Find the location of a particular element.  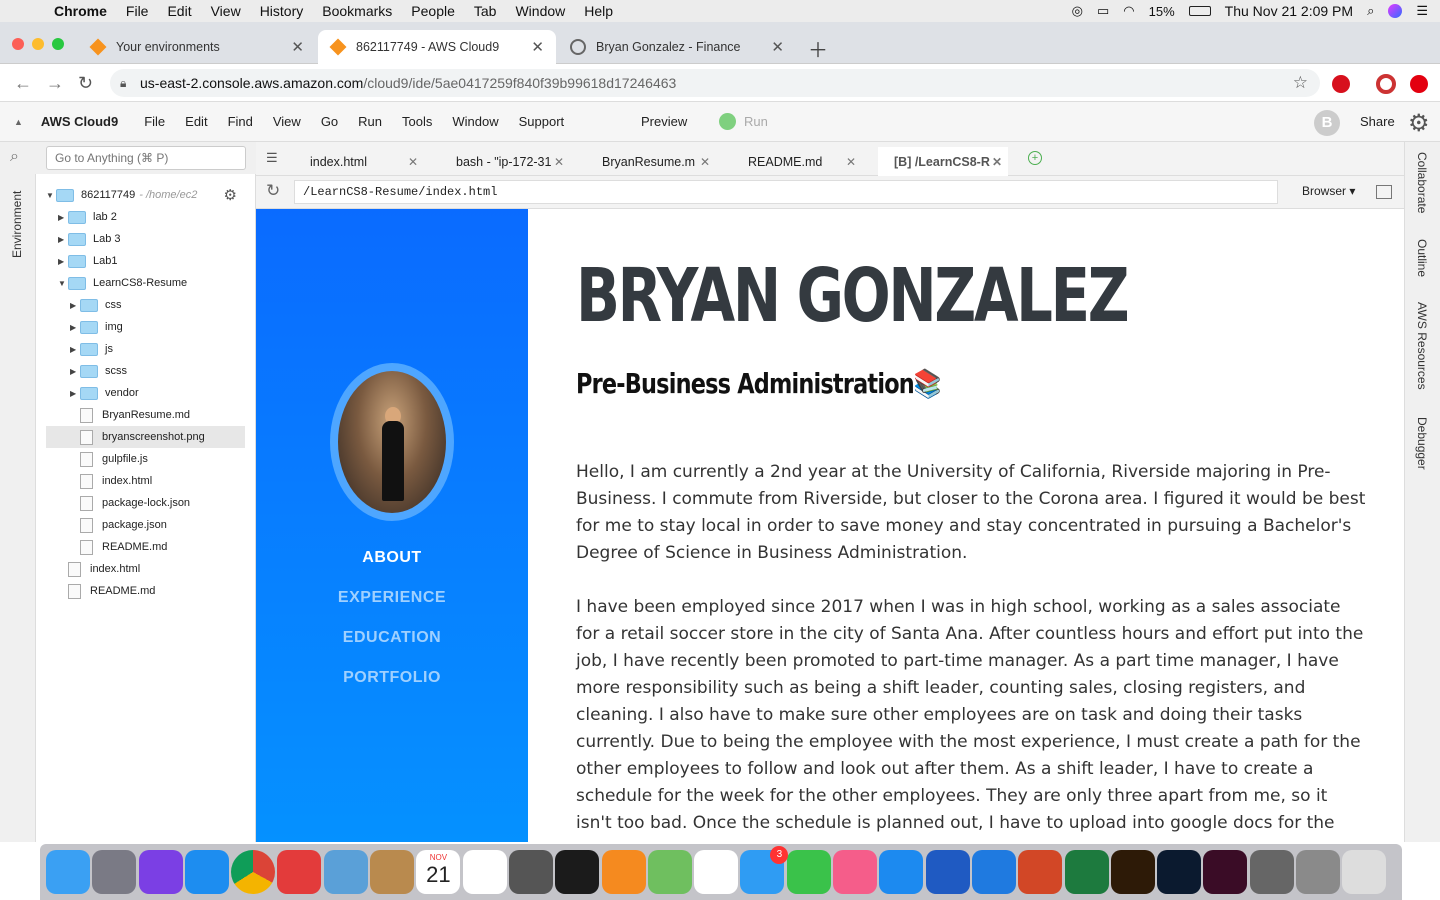

browser-dropdown: Browser ▾ is located at coordinates (1328, 191).